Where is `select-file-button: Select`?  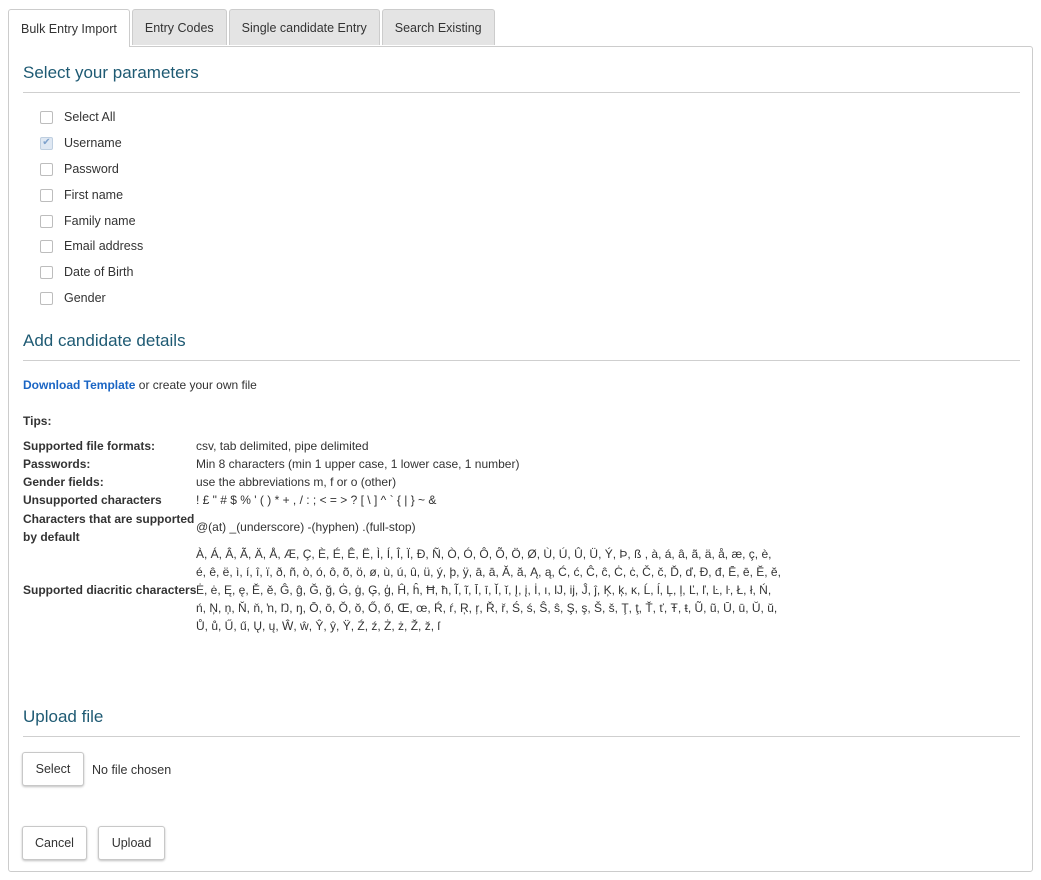 select-file-button: Select is located at coordinates (53, 769).